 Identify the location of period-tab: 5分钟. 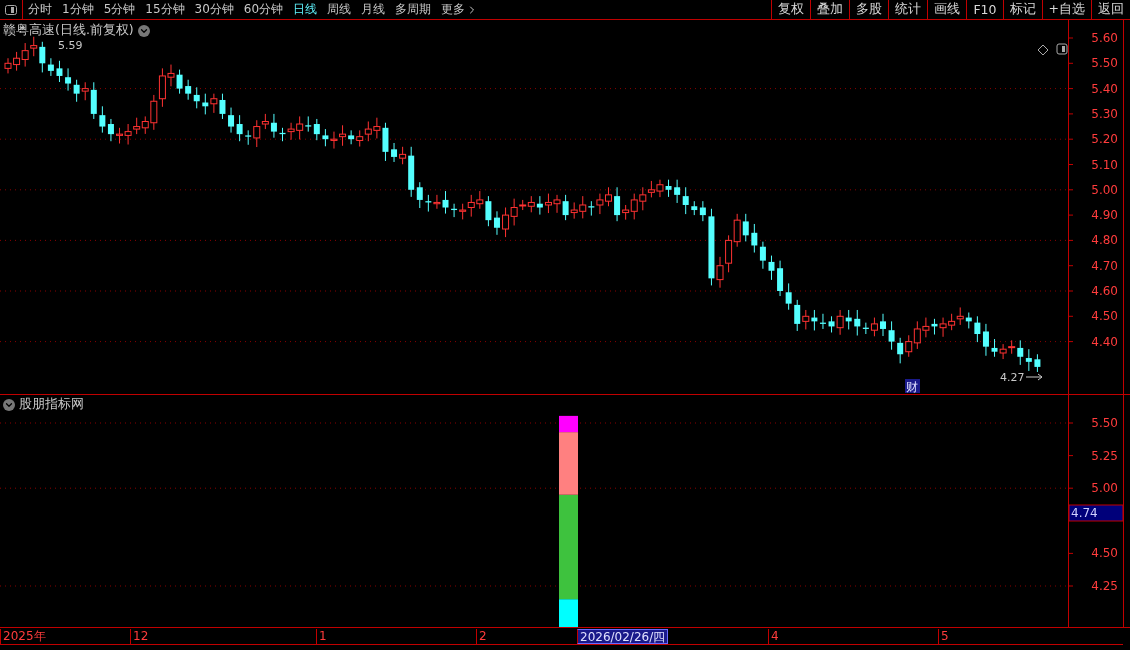
(119, 9).